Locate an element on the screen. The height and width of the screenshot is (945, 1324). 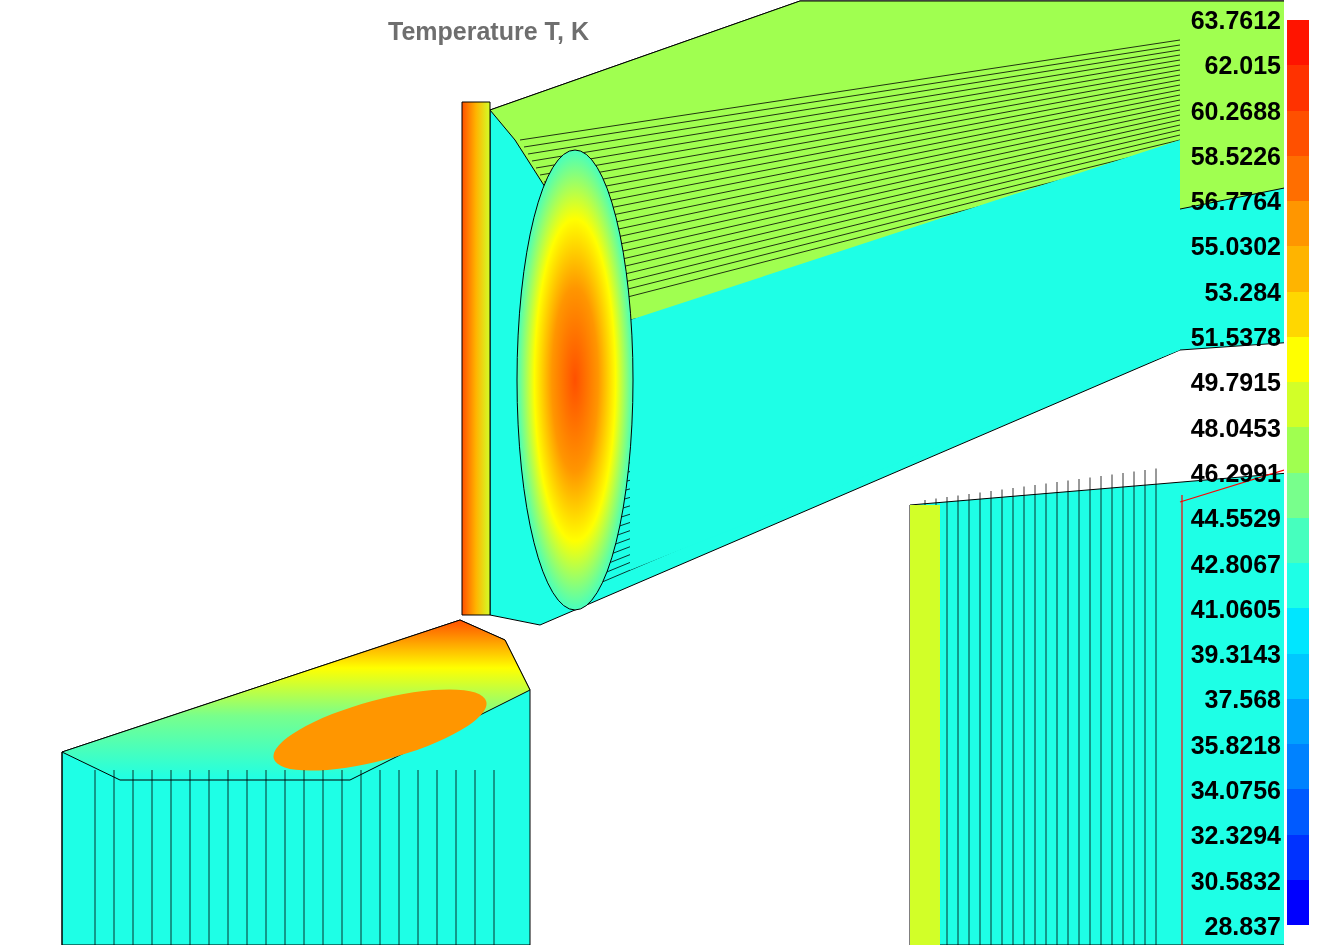
scale-value: 34.0756 is located at coordinates (1235, 790).